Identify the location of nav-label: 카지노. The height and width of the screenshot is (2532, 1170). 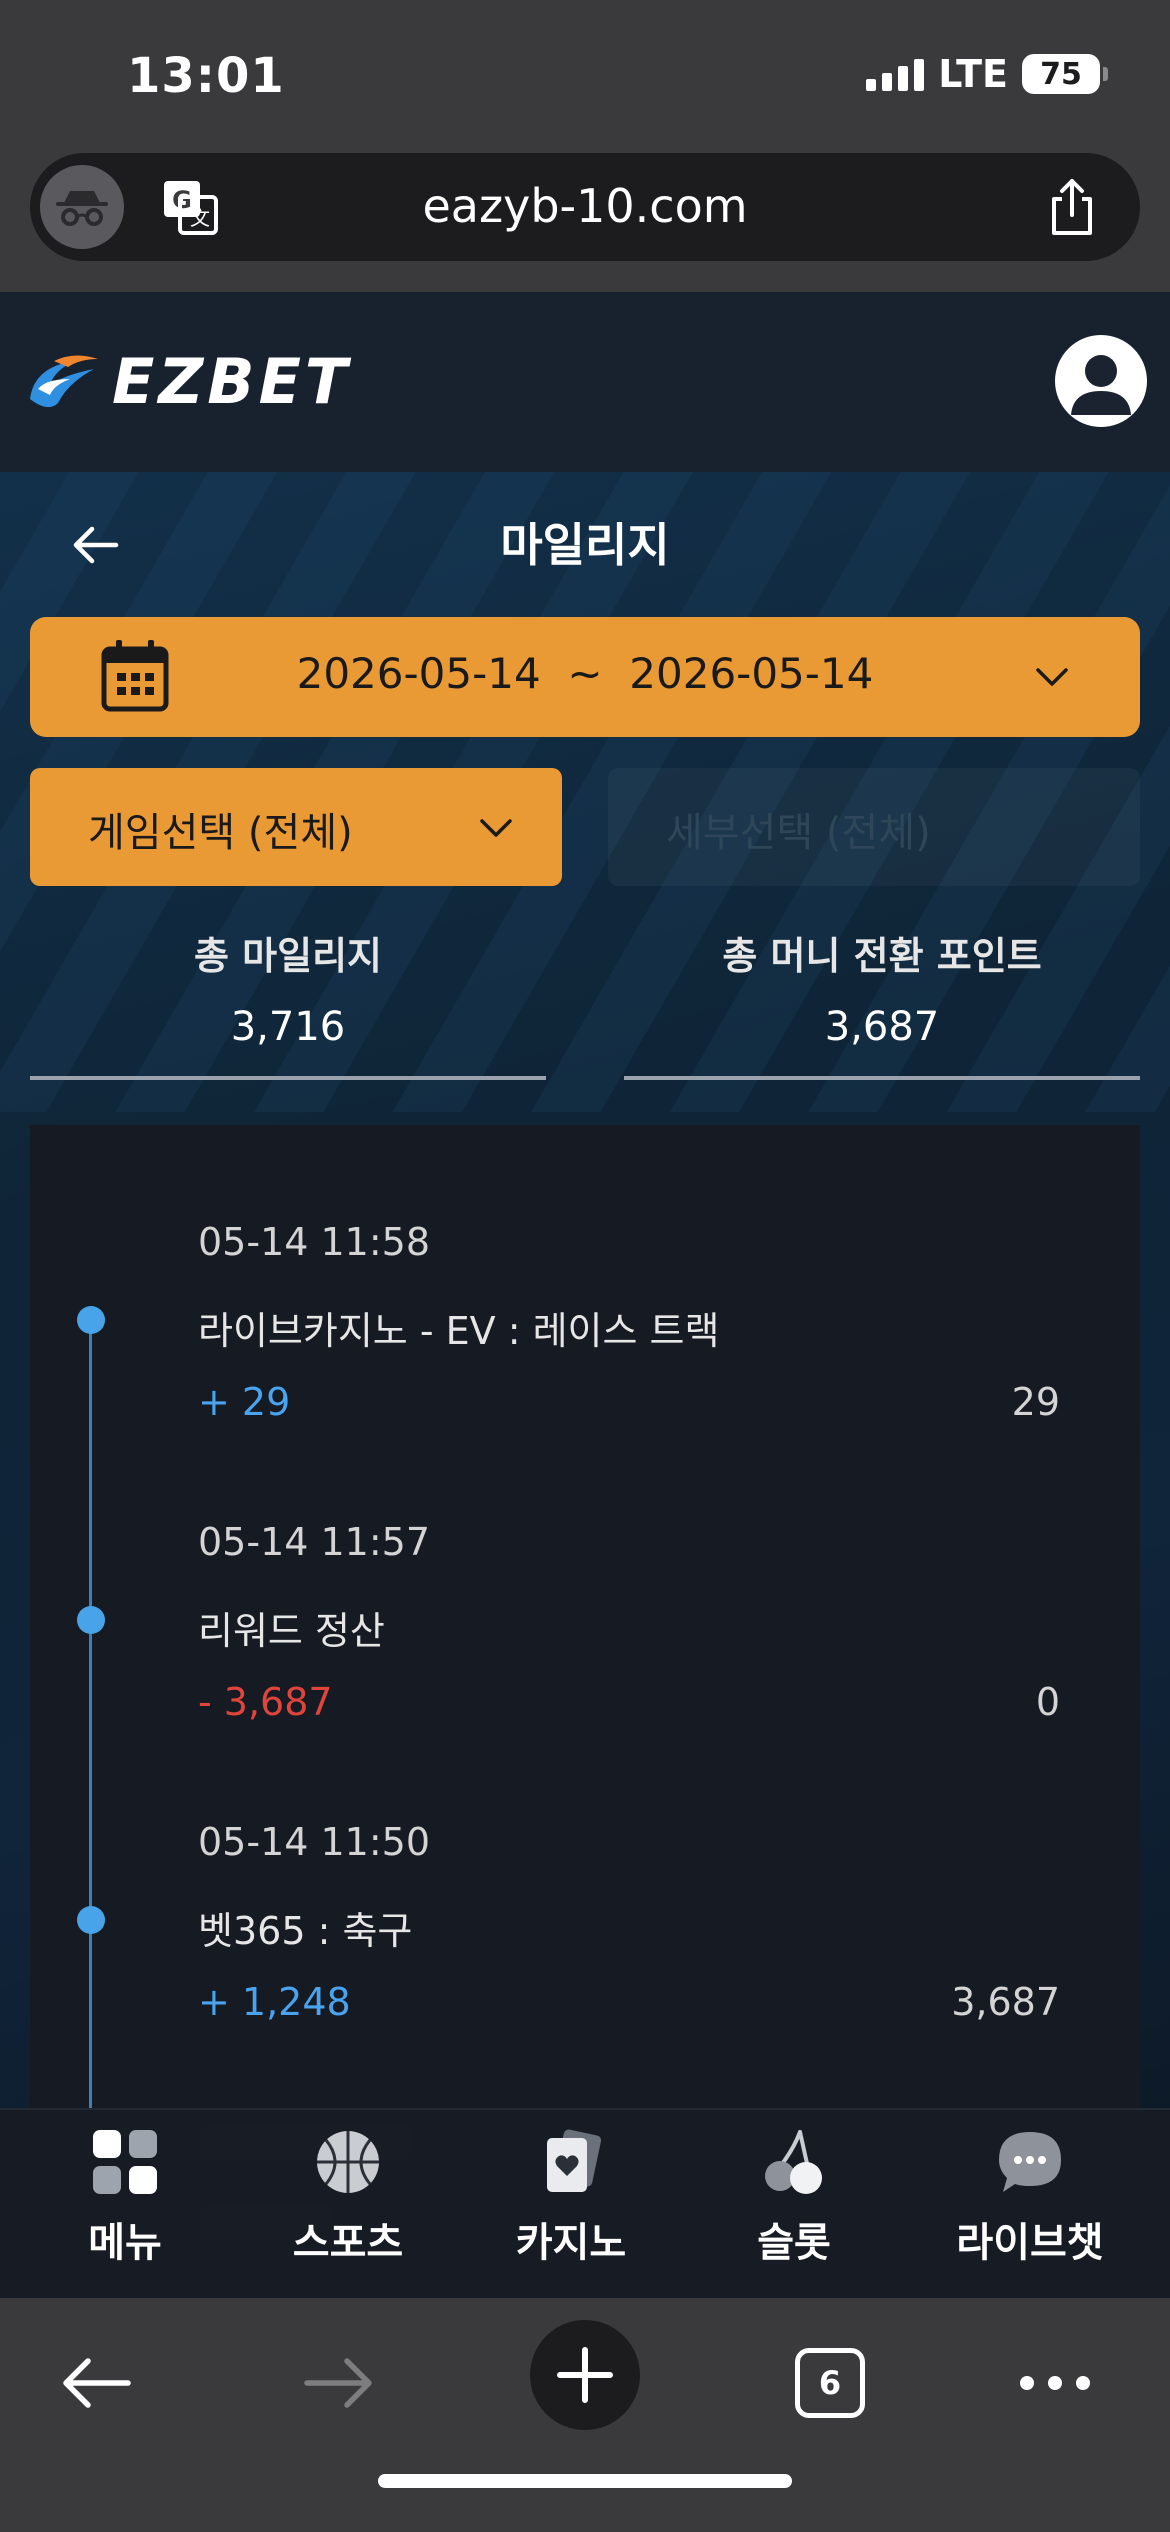
(571, 2243).